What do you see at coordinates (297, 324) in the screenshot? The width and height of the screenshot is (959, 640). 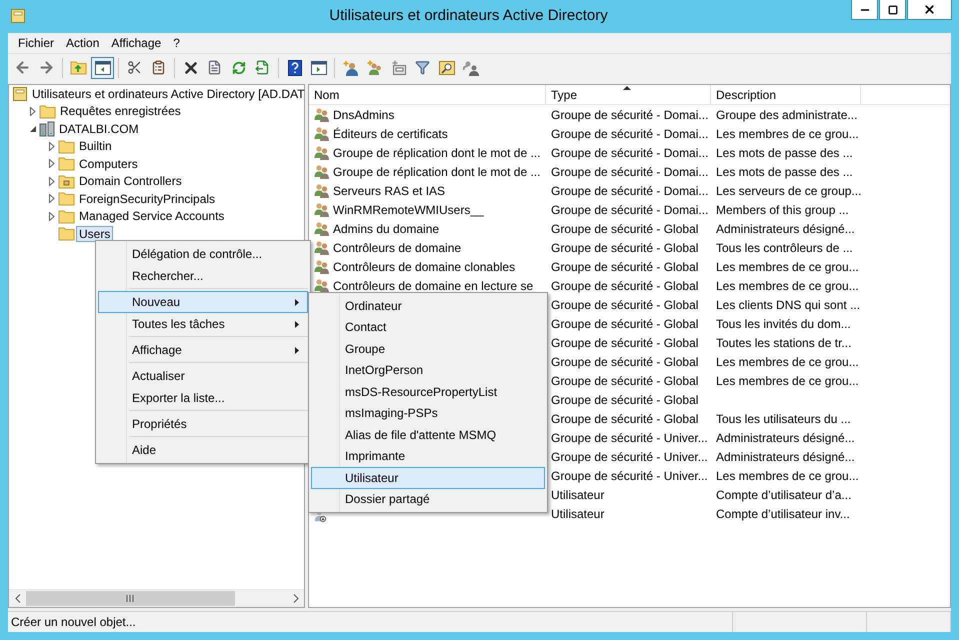 I see `submenu-arrow-icon` at bounding box center [297, 324].